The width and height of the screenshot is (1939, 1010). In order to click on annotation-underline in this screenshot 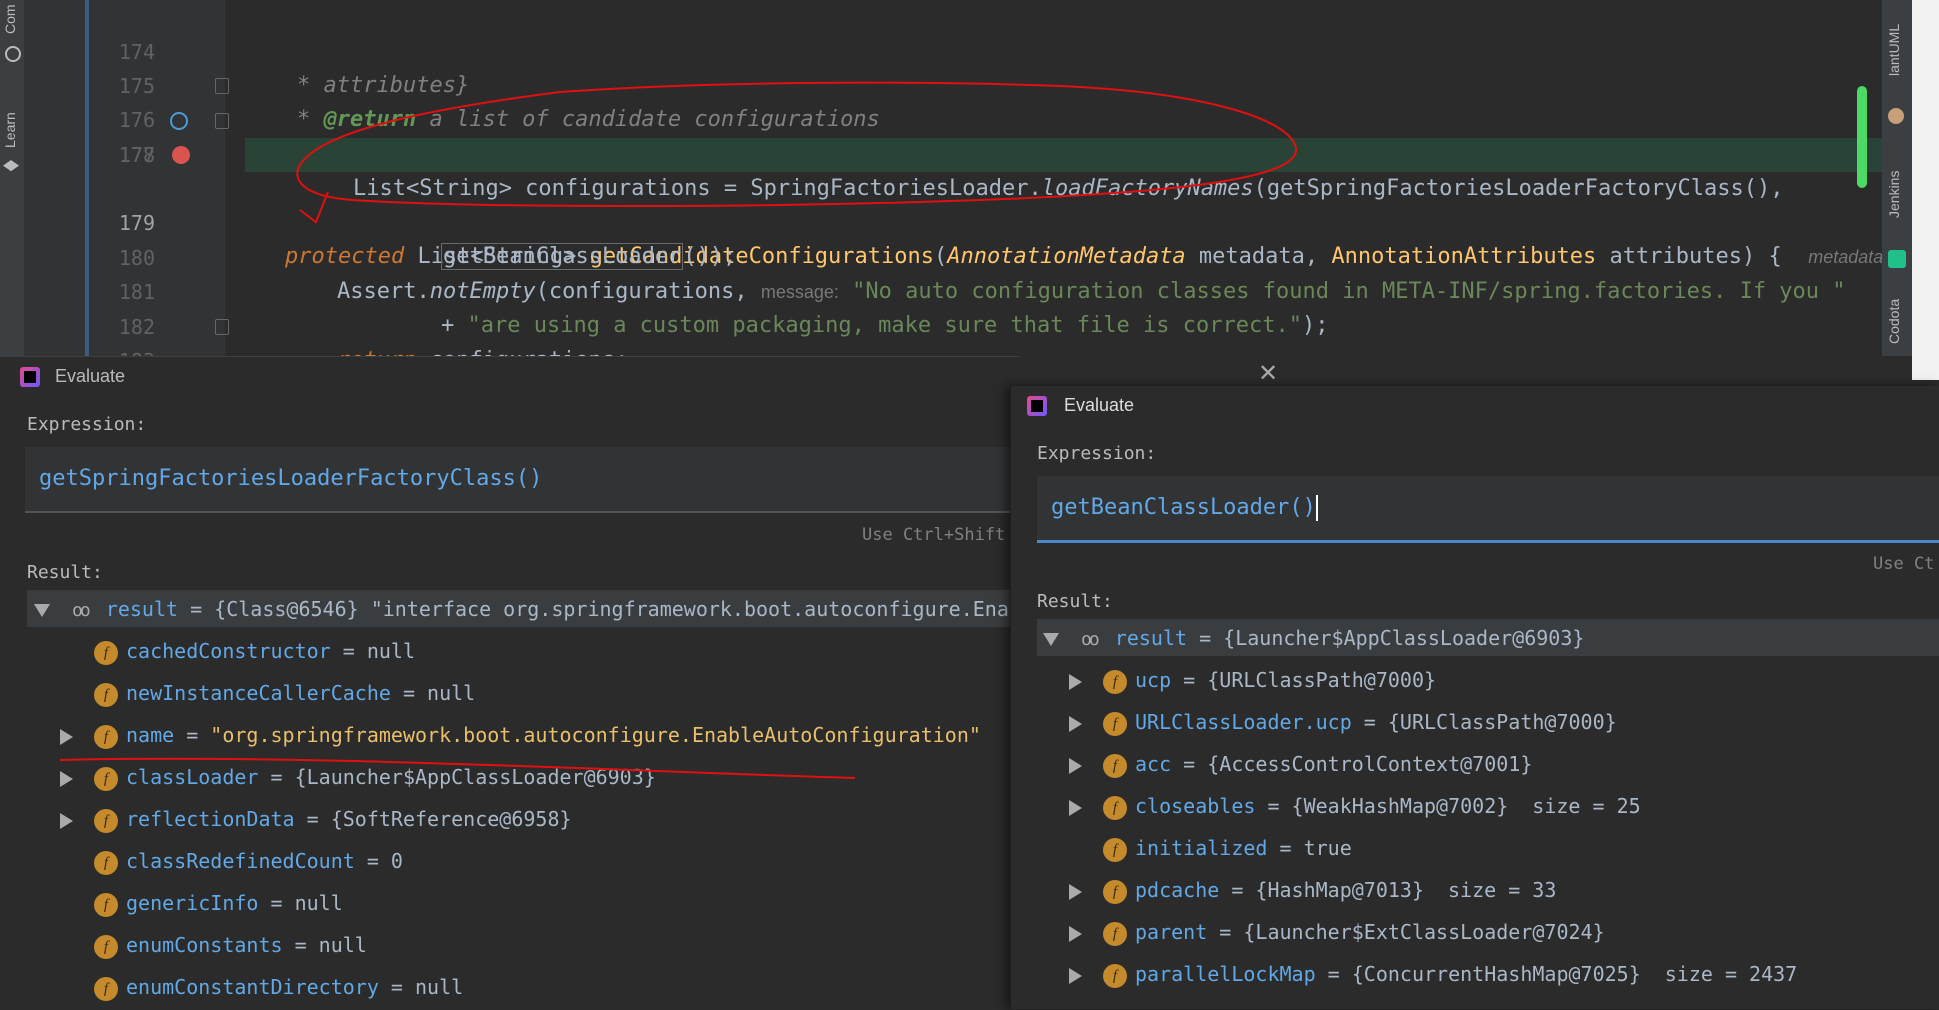, I will do `click(457, 768)`.